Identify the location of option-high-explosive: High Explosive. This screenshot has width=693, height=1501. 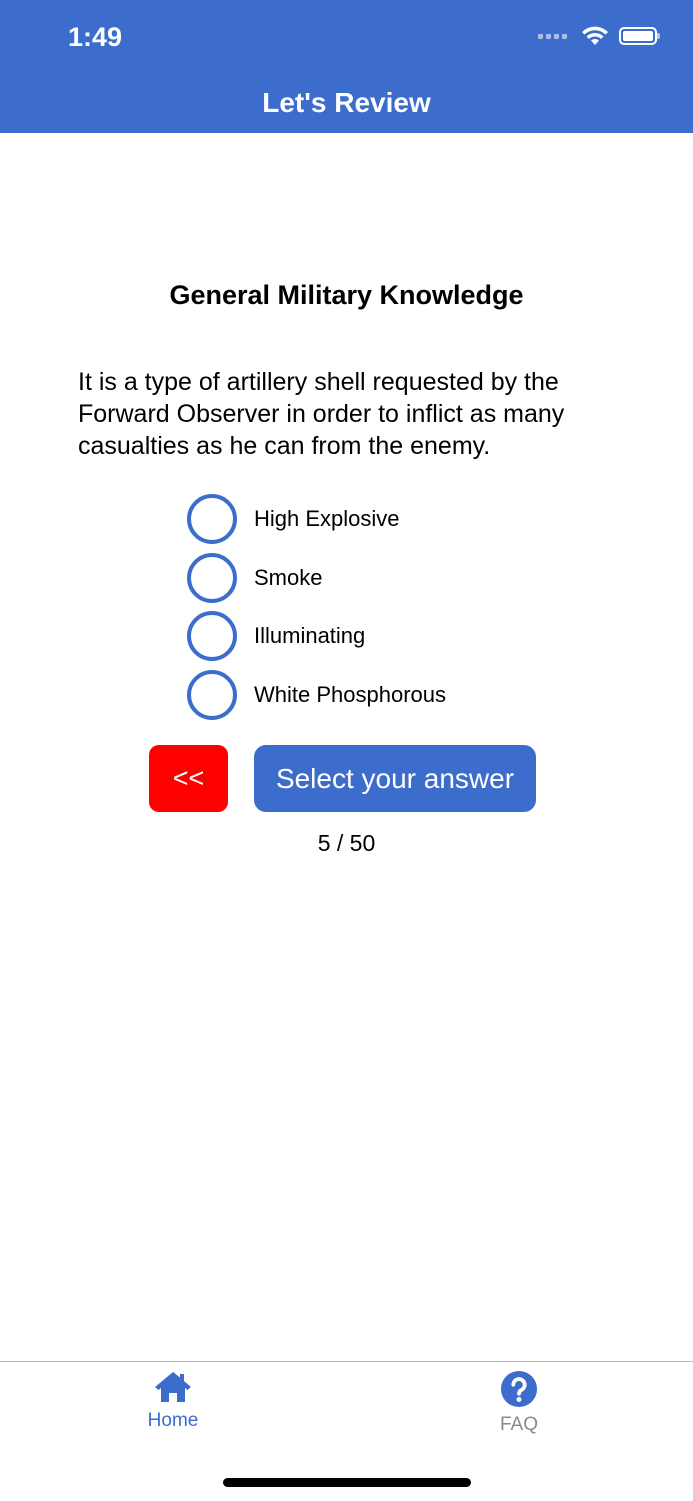
(316, 519).